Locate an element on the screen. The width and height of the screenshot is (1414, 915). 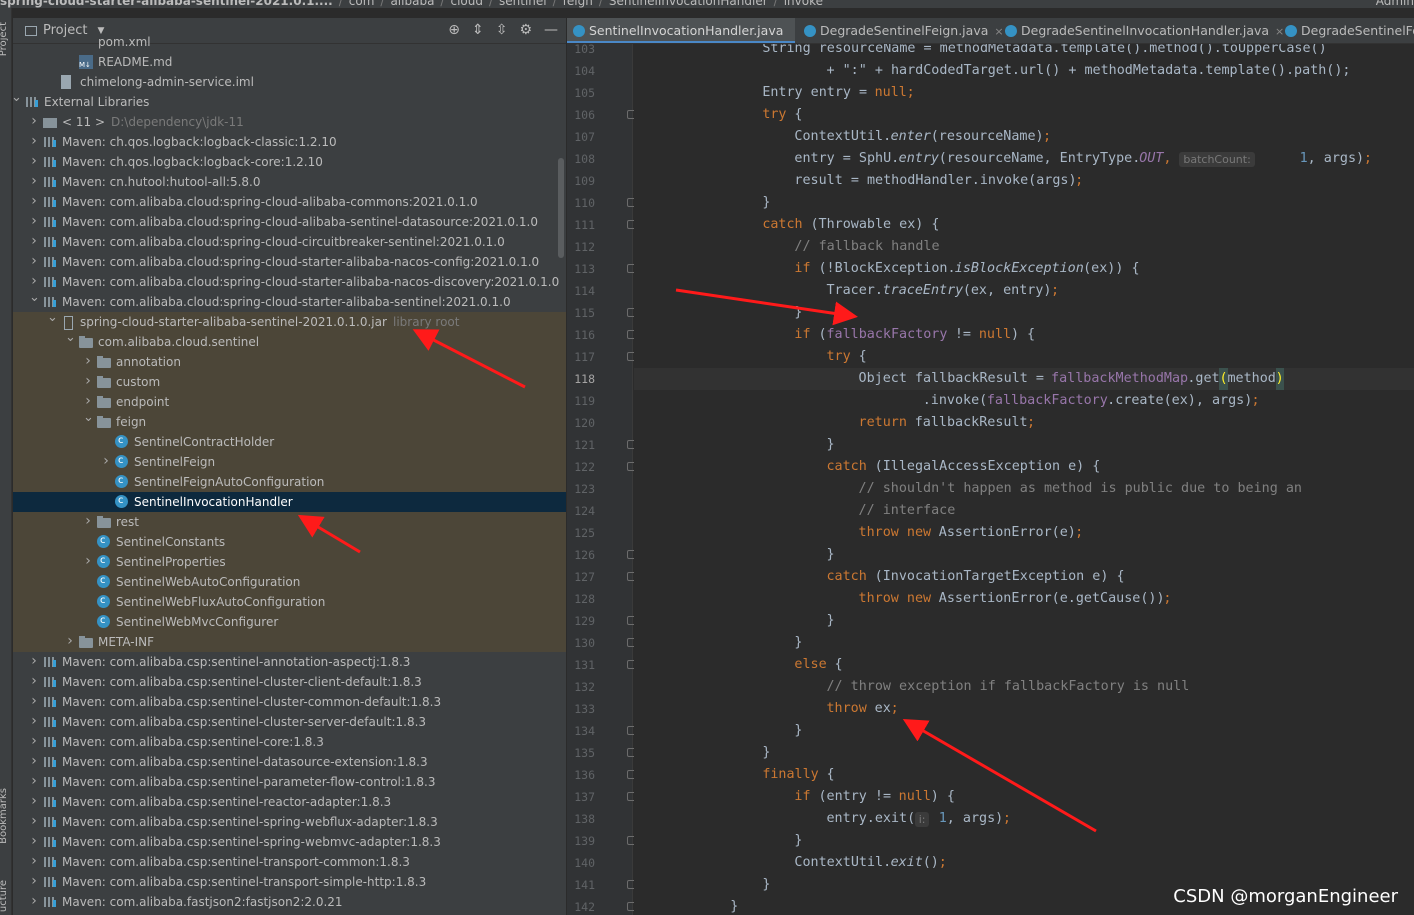
breadcrumb-item: feign is located at coordinates (578, 4).